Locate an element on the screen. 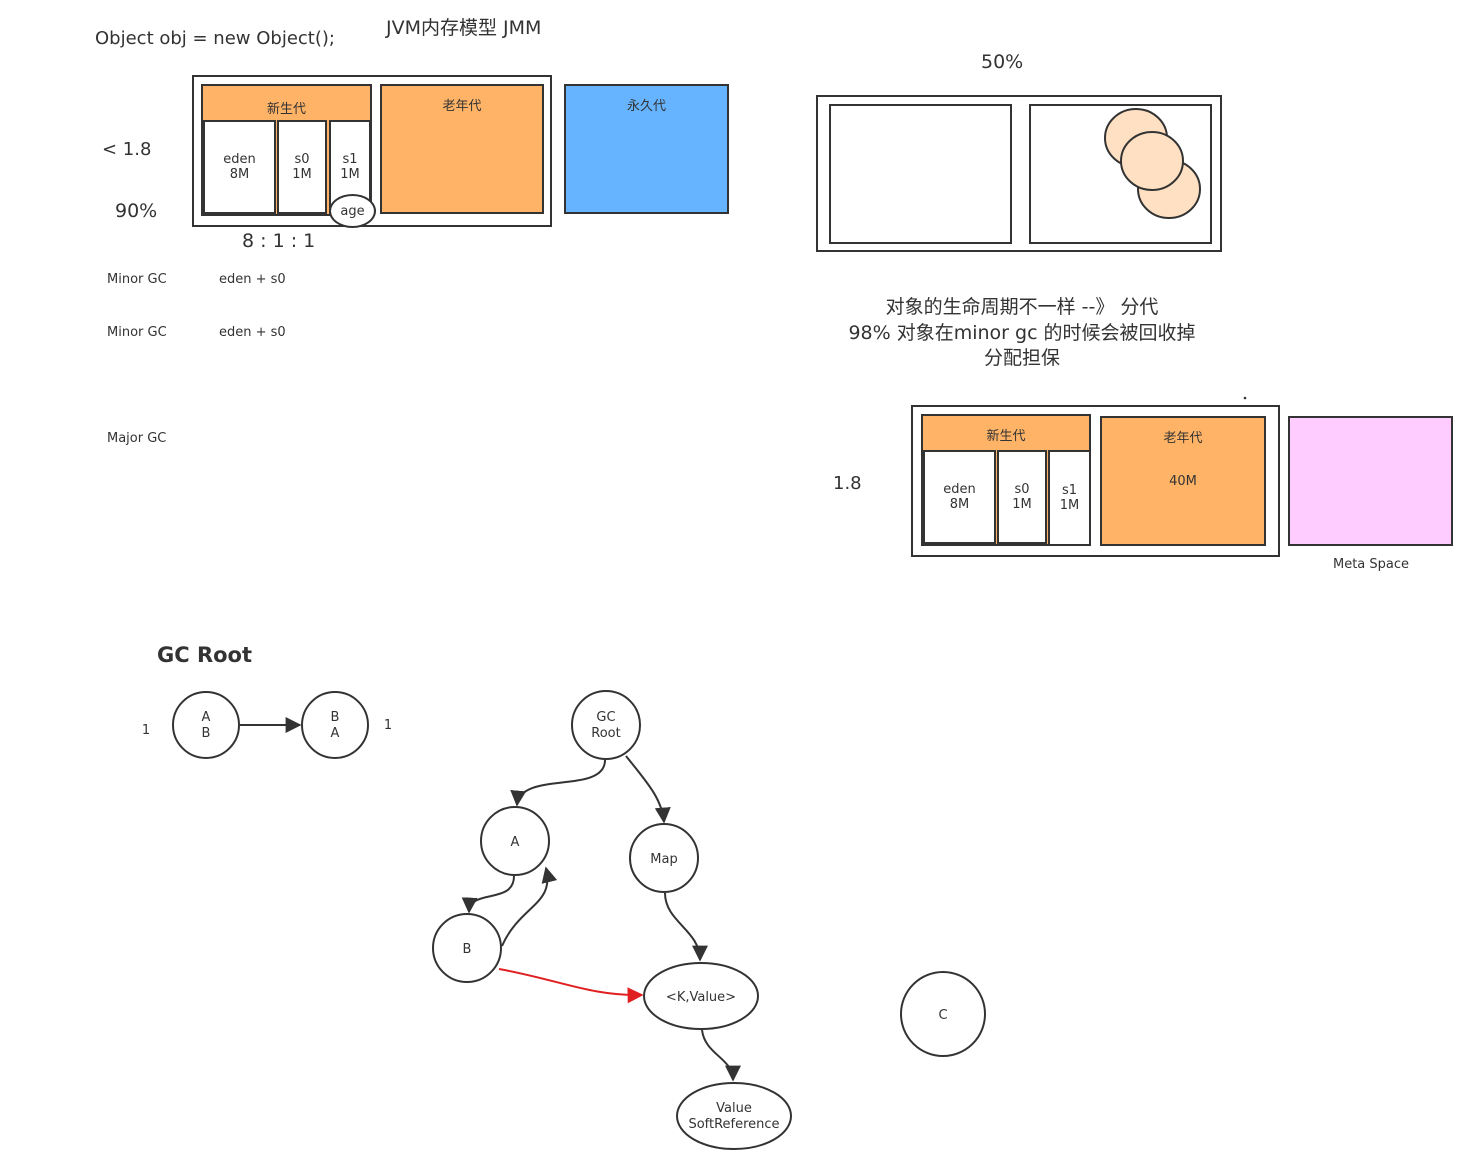  node-value-line2: SoftReference is located at coordinates (733, 1124).